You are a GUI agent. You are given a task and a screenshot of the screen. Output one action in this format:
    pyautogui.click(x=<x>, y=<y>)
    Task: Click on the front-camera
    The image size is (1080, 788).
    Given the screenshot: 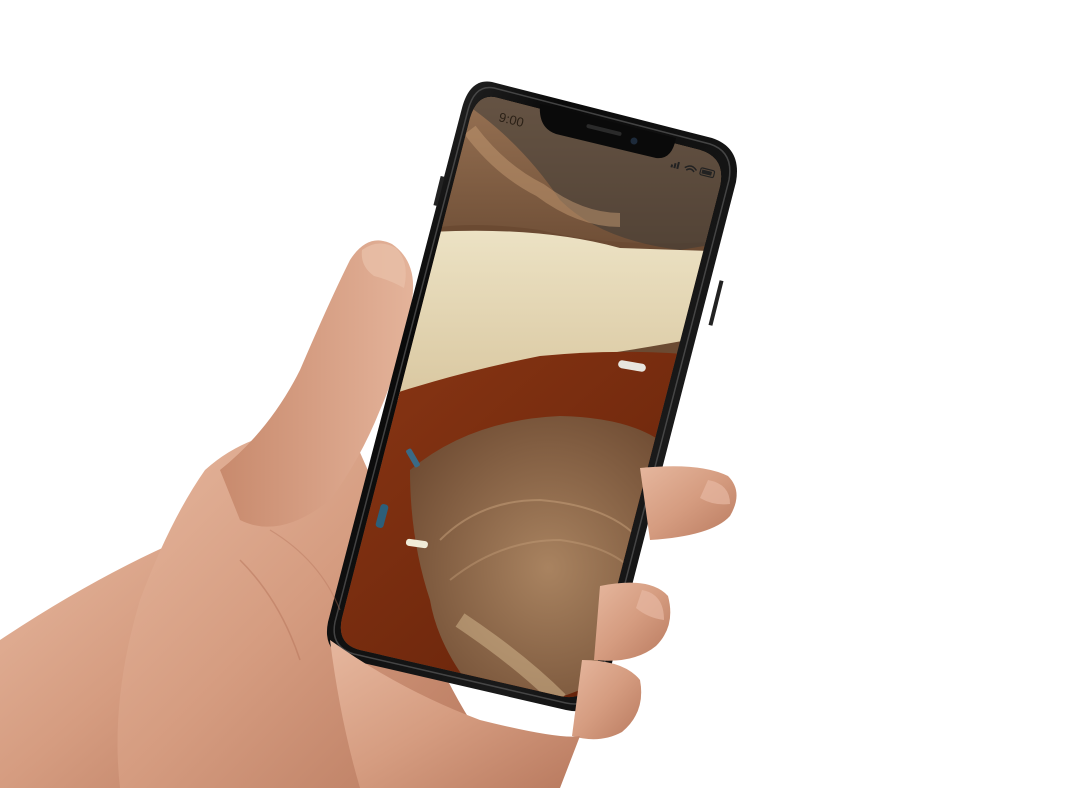 What is the action you would take?
    pyautogui.click(x=634, y=141)
    